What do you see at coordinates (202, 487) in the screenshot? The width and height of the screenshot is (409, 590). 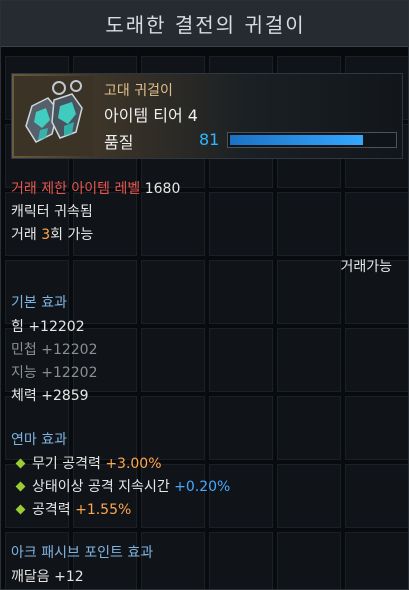 I see `refine-value: +0.20%` at bounding box center [202, 487].